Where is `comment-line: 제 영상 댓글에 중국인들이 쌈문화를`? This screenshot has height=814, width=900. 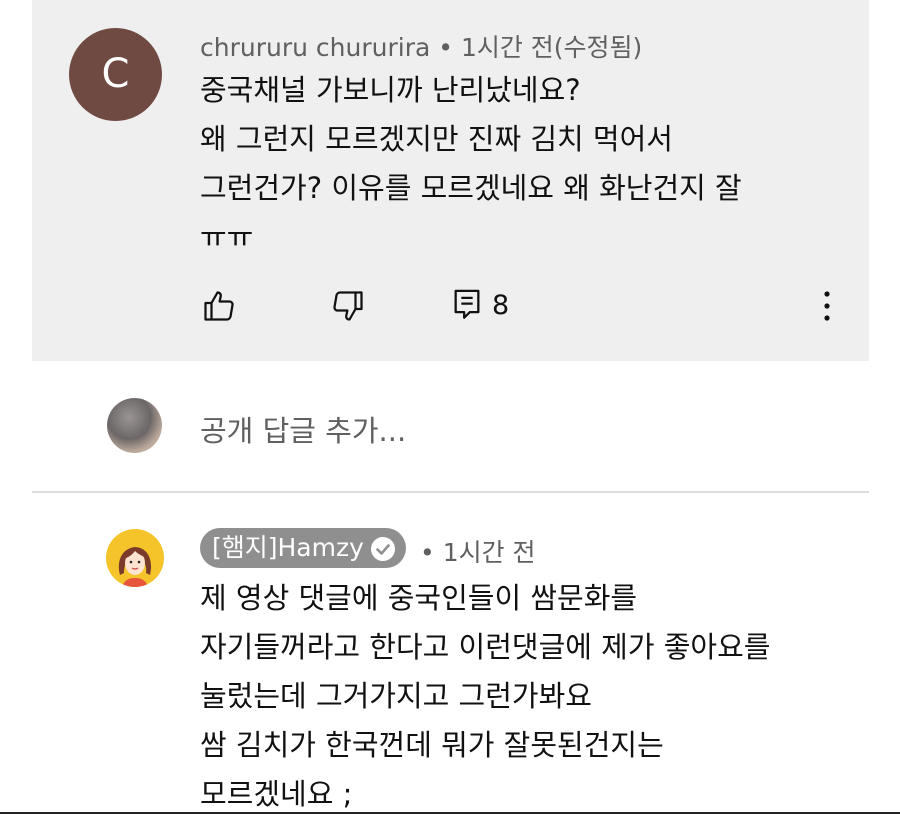 comment-line: 제 영상 댓글에 중국인들이 쌈문화를 is located at coordinates (419, 598).